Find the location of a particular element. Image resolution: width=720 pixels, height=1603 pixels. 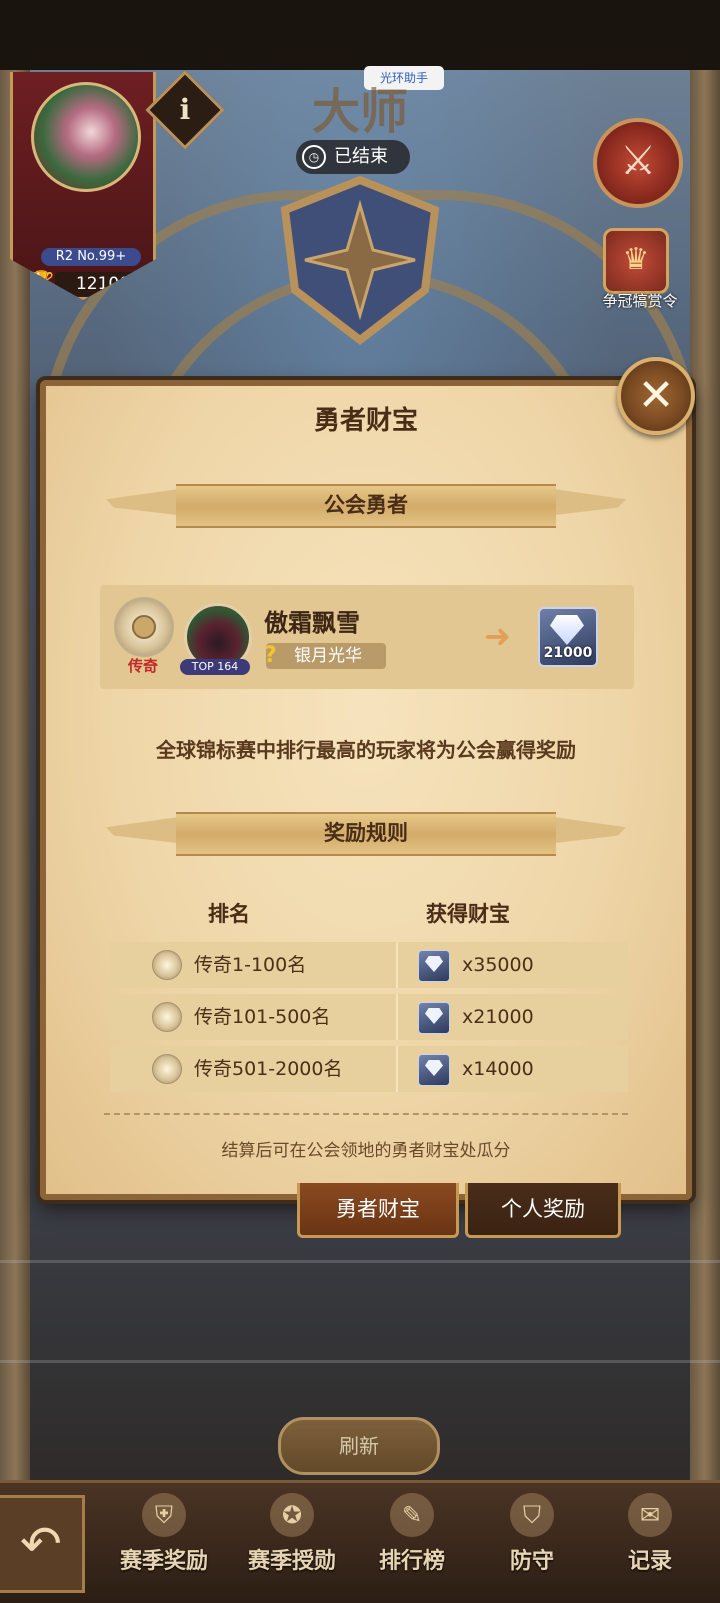

reward-description: 全球锦标赛中排行最高的玩家将为公会赢得奖励 is located at coordinates (366, 750).